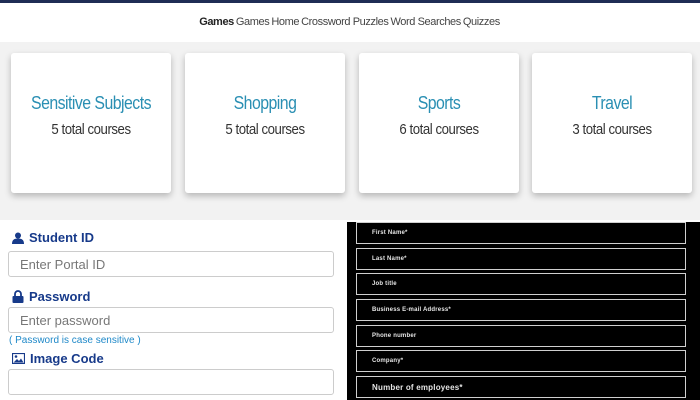  I want to click on password-label: Password, so click(51, 296).